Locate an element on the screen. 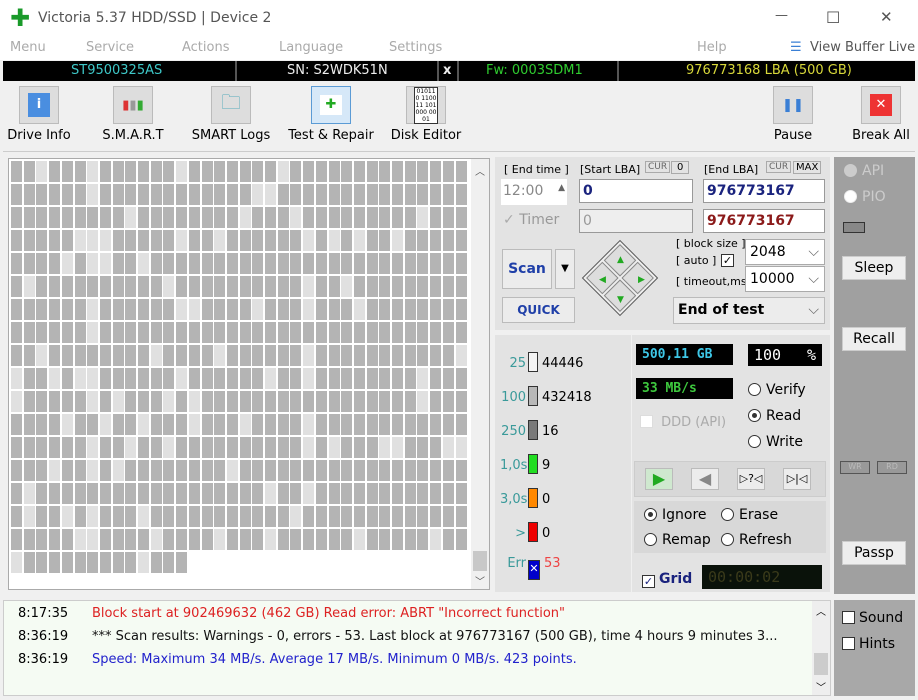 The image size is (918, 700). timer-checkbox: ✓ Timer is located at coordinates (531, 220).